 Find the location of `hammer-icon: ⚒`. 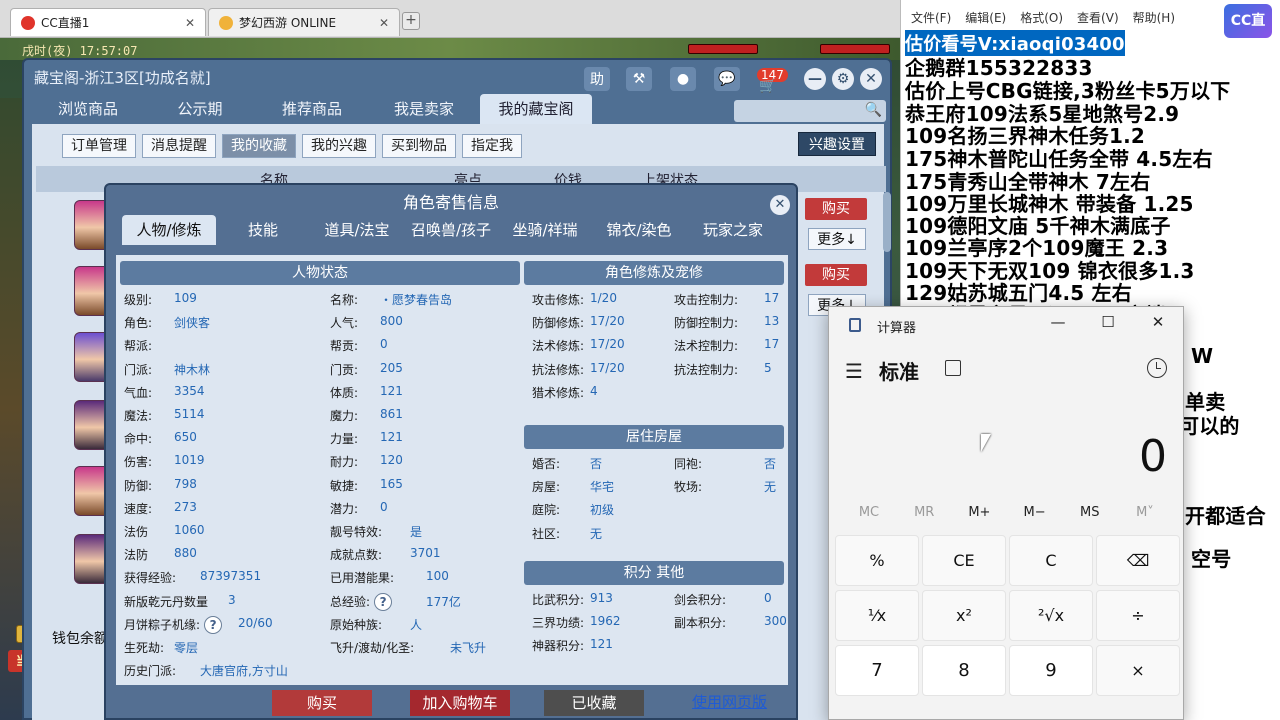

hammer-icon: ⚒ is located at coordinates (639, 79).